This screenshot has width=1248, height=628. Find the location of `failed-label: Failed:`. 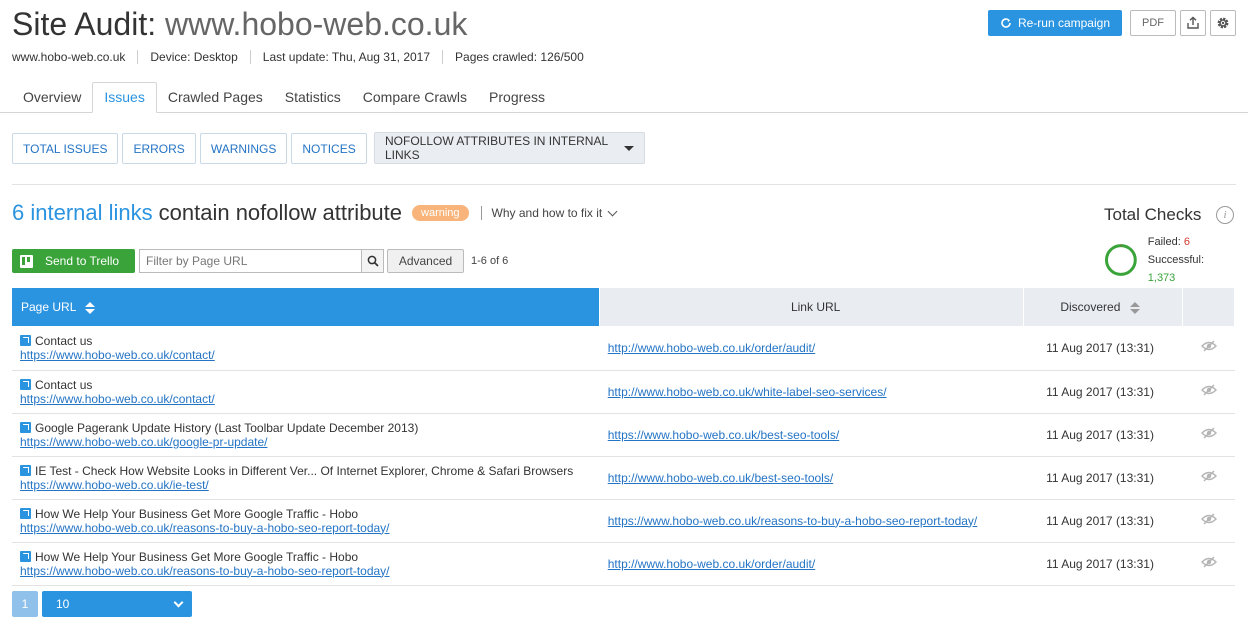

failed-label: Failed: is located at coordinates (1165, 242).